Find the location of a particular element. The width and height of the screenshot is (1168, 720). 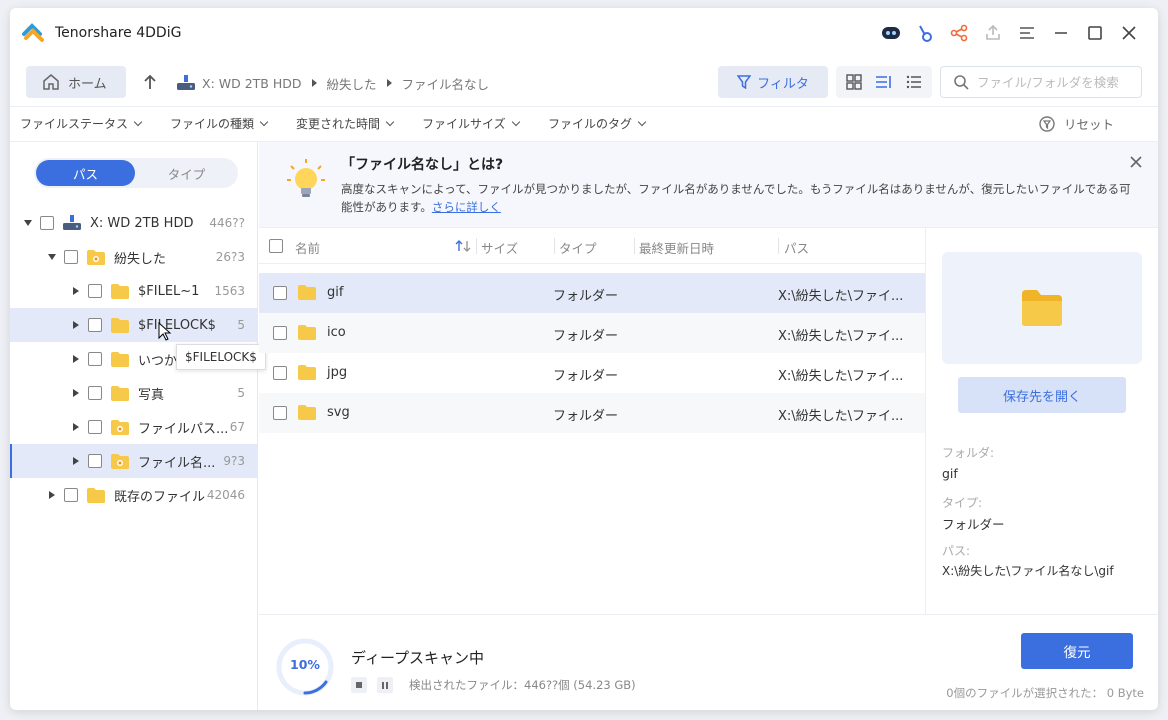

sort-icon is located at coordinates (463, 246).